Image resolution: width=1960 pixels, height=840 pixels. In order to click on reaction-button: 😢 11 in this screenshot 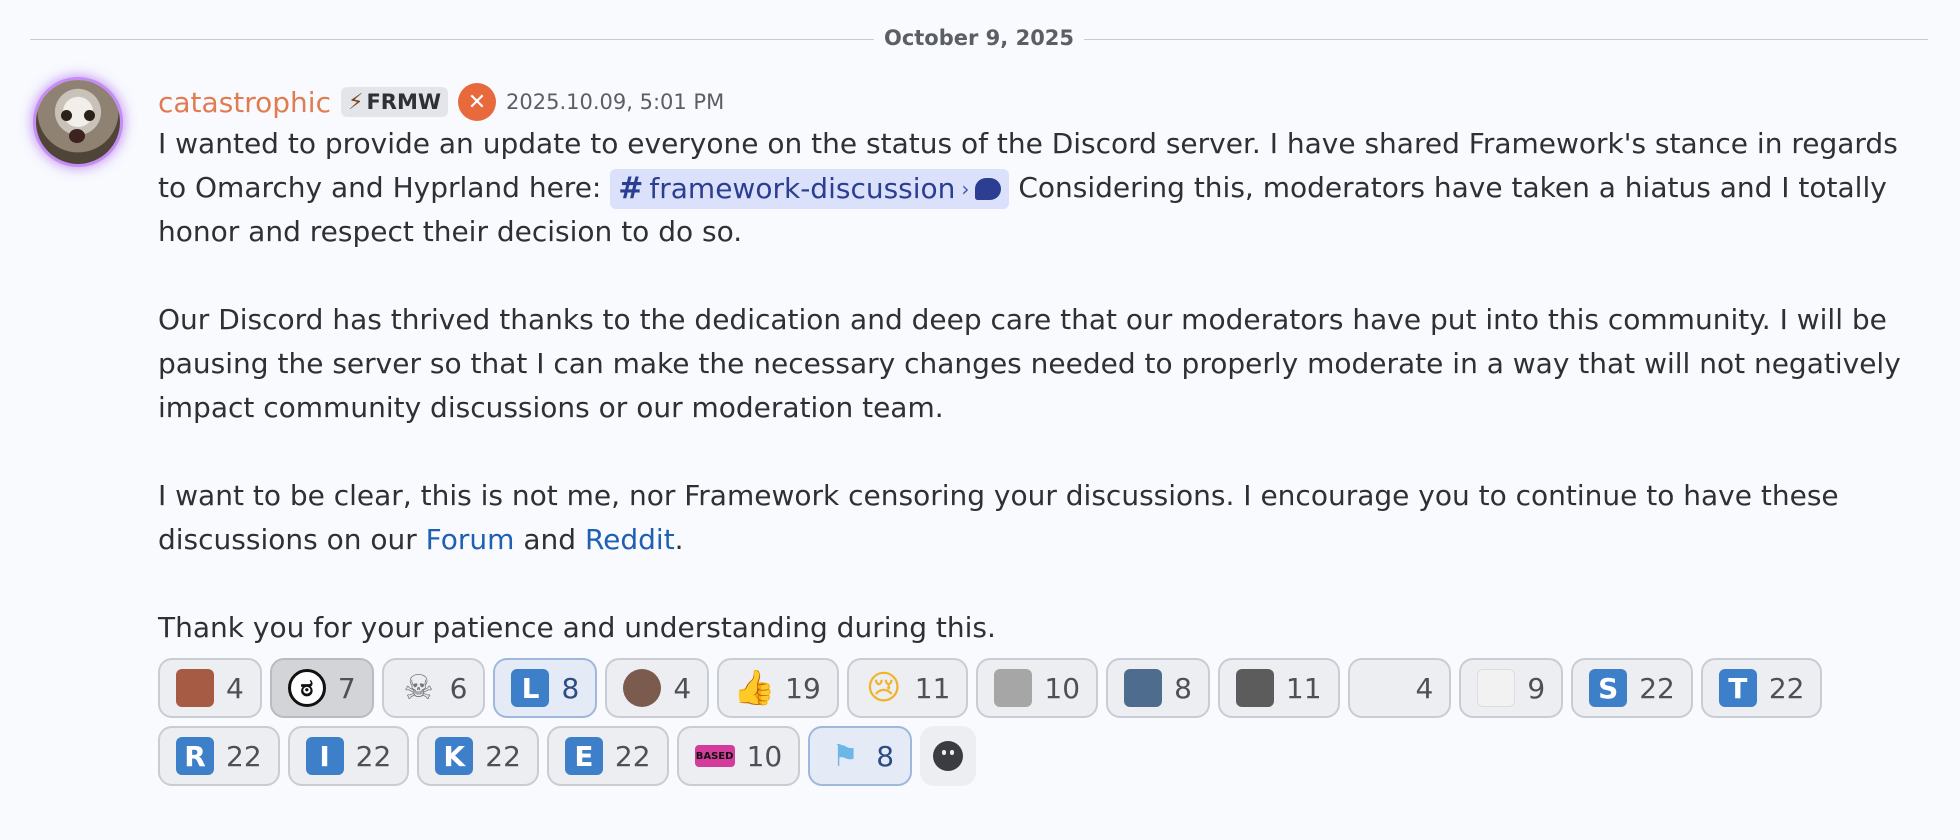, I will do `click(907, 688)`.